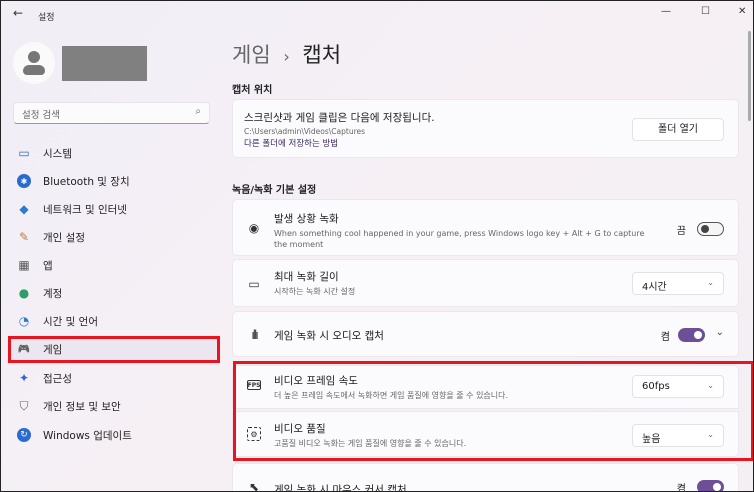  What do you see at coordinates (654, 287) in the screenshot?
I see `dropdown-value: 4시간` at bounding box center [654, 287].